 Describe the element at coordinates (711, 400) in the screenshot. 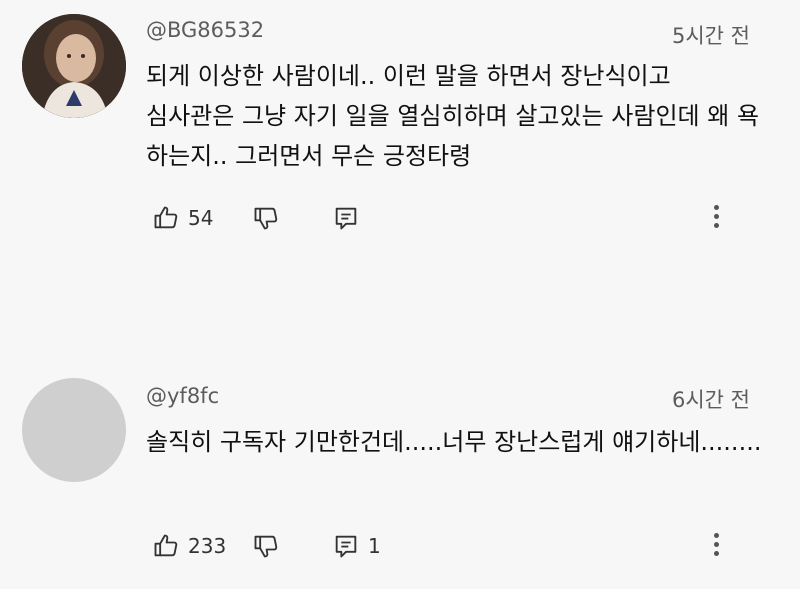

I see `comment-timestamp: 6시간 전` at that location.